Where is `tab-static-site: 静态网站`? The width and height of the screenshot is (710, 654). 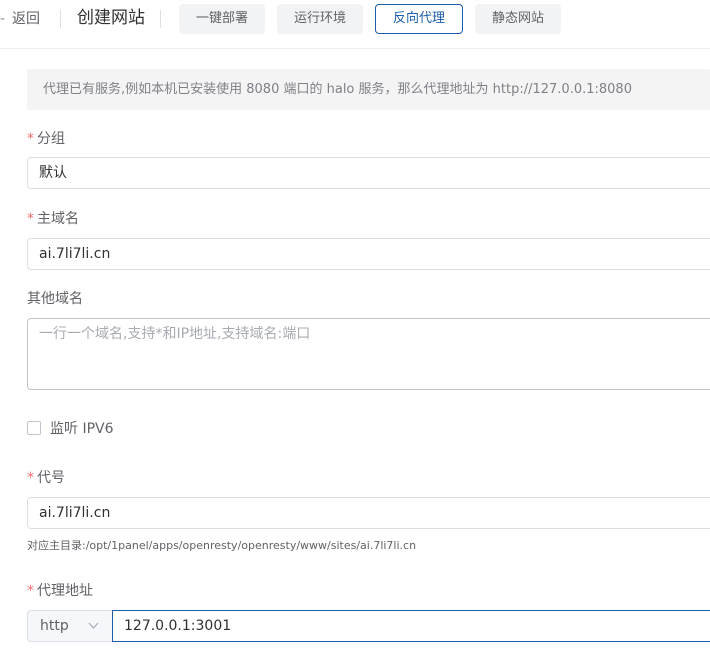 tab-static-site: 静态网站 is located at coordinates (518, 19).